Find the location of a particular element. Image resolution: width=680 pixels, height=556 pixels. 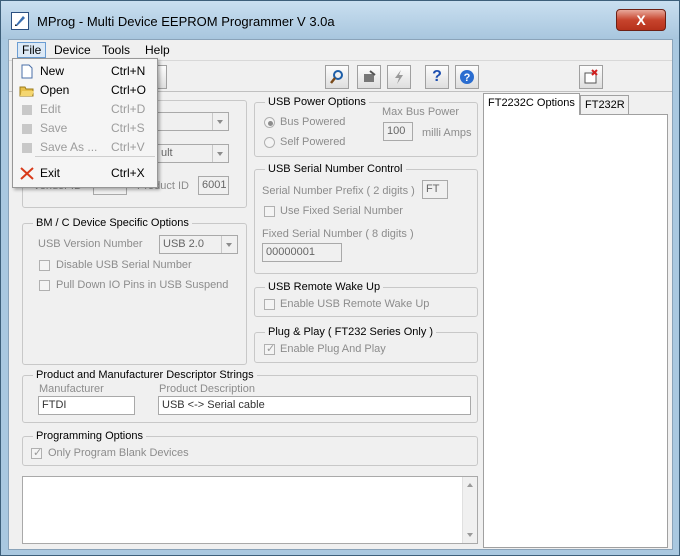

question-icon: ? is located at coordinates (437, 76).